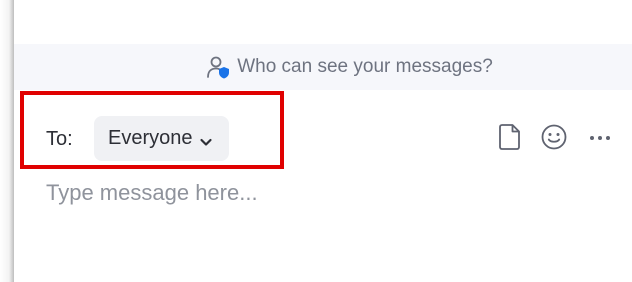  I want to click on more-icon, so click(600, 139).